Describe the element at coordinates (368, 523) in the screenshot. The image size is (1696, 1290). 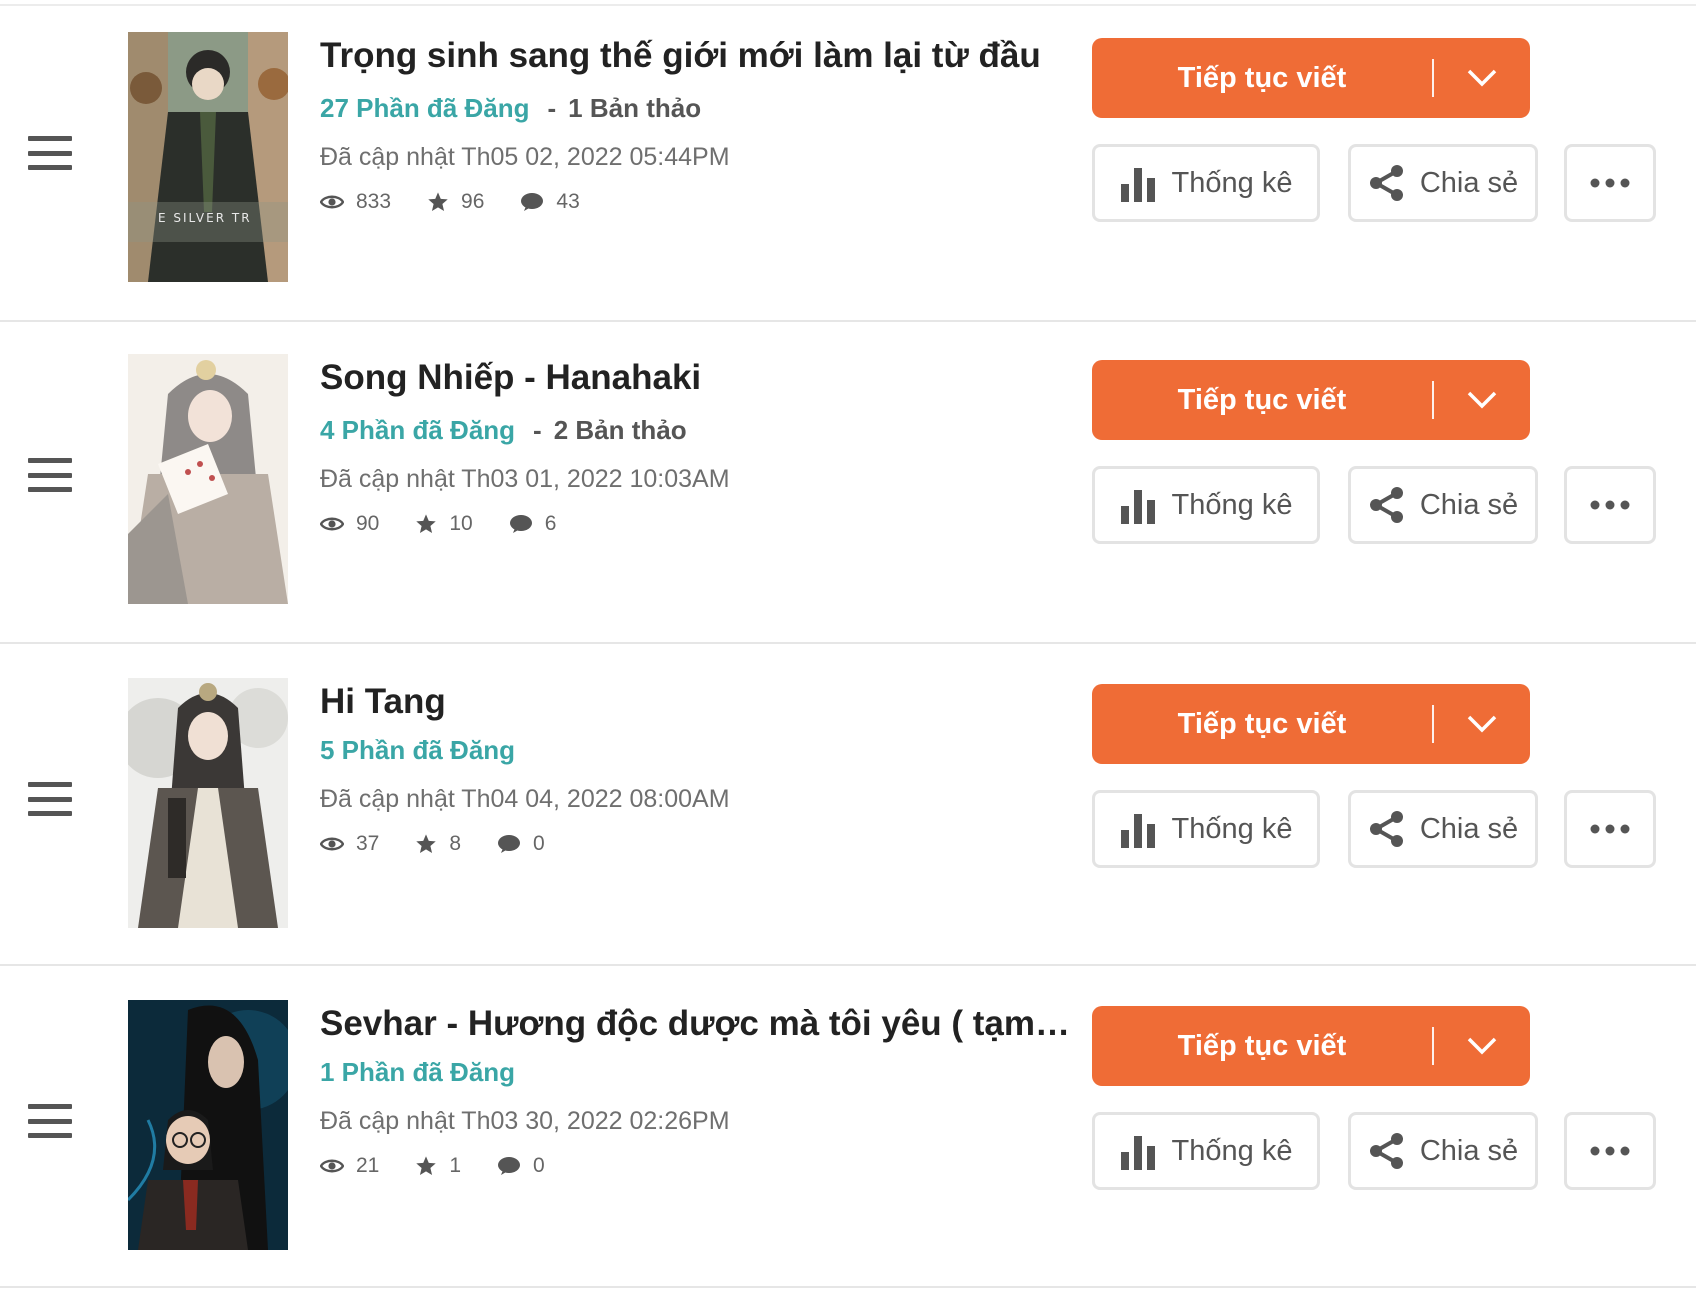
I see `views-count: 90` at that location.